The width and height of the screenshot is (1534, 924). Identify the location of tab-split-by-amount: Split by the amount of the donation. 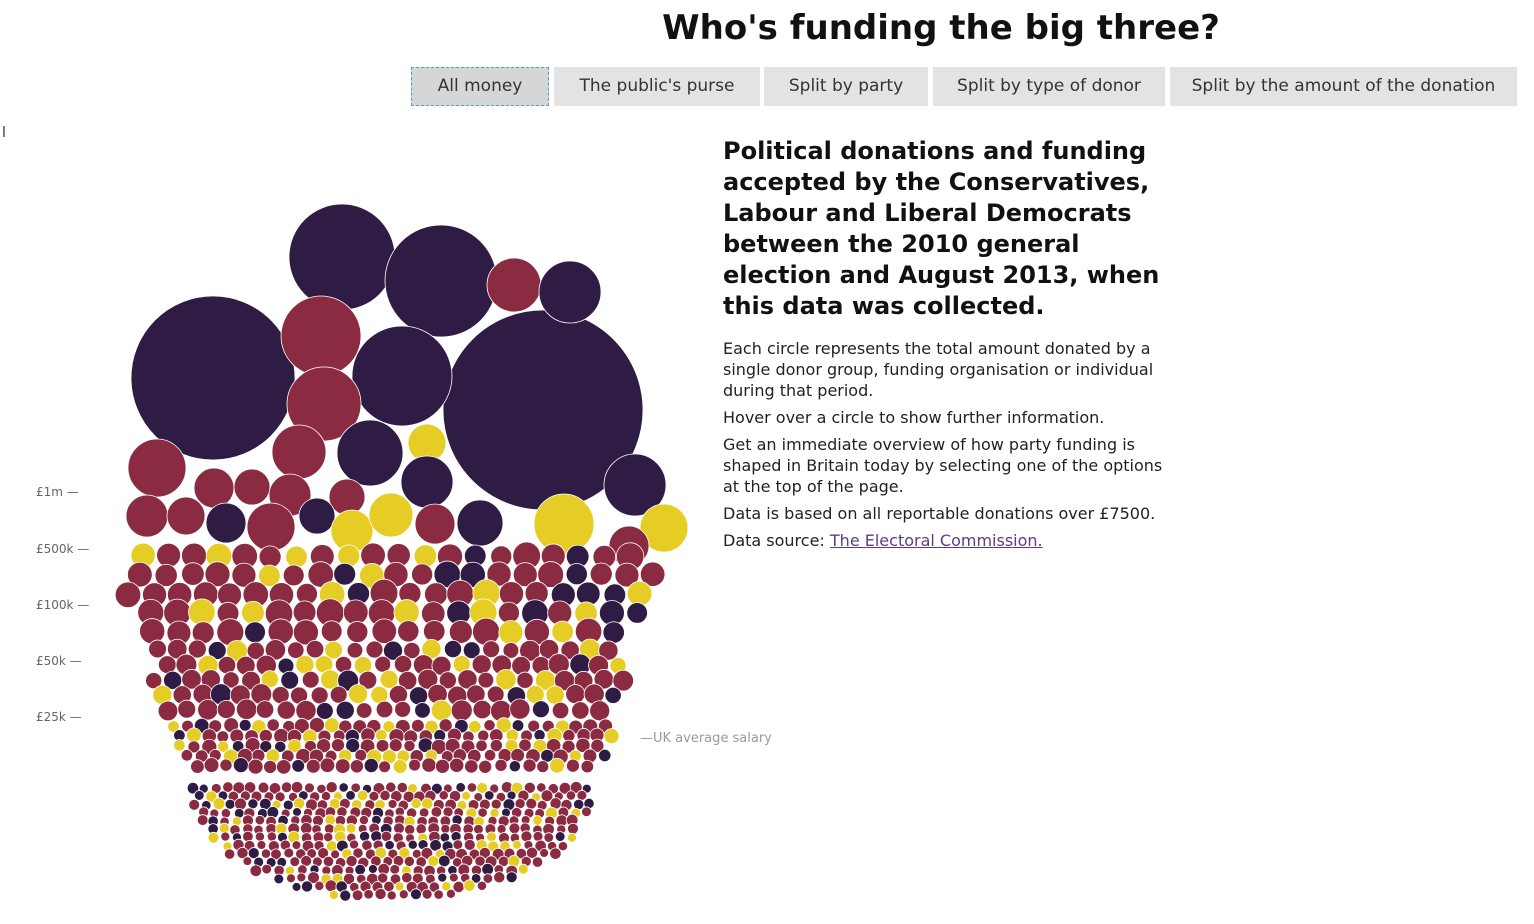
(1343, 86).